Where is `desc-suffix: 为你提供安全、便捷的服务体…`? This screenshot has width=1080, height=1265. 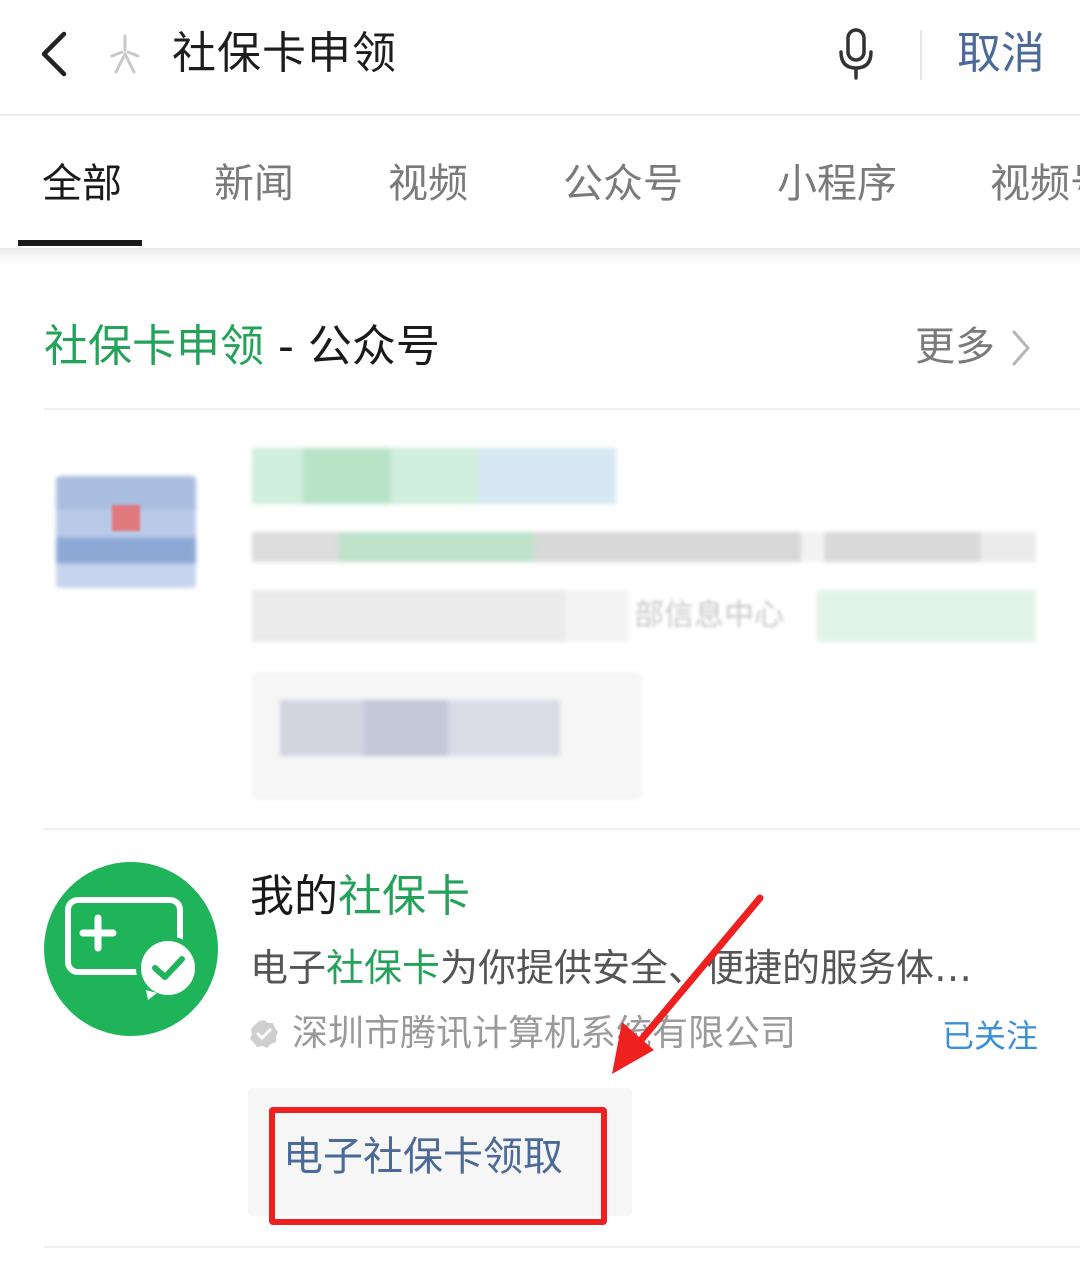 desc-suffix: 为你提供安全、便捷的服务体… is located at coordinates (706, 968).